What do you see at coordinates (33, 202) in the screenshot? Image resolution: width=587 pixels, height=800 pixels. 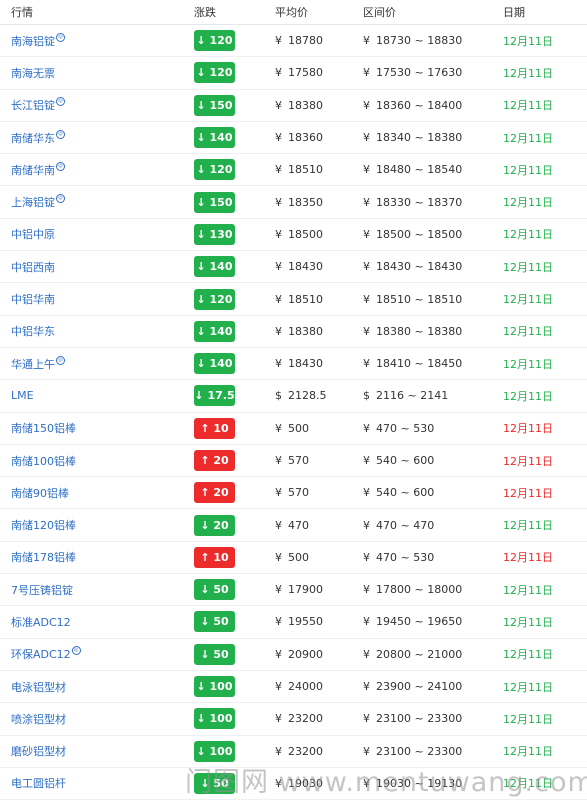 I see `market-name-link: 上海铝锭` at bounding box center [33, 202].